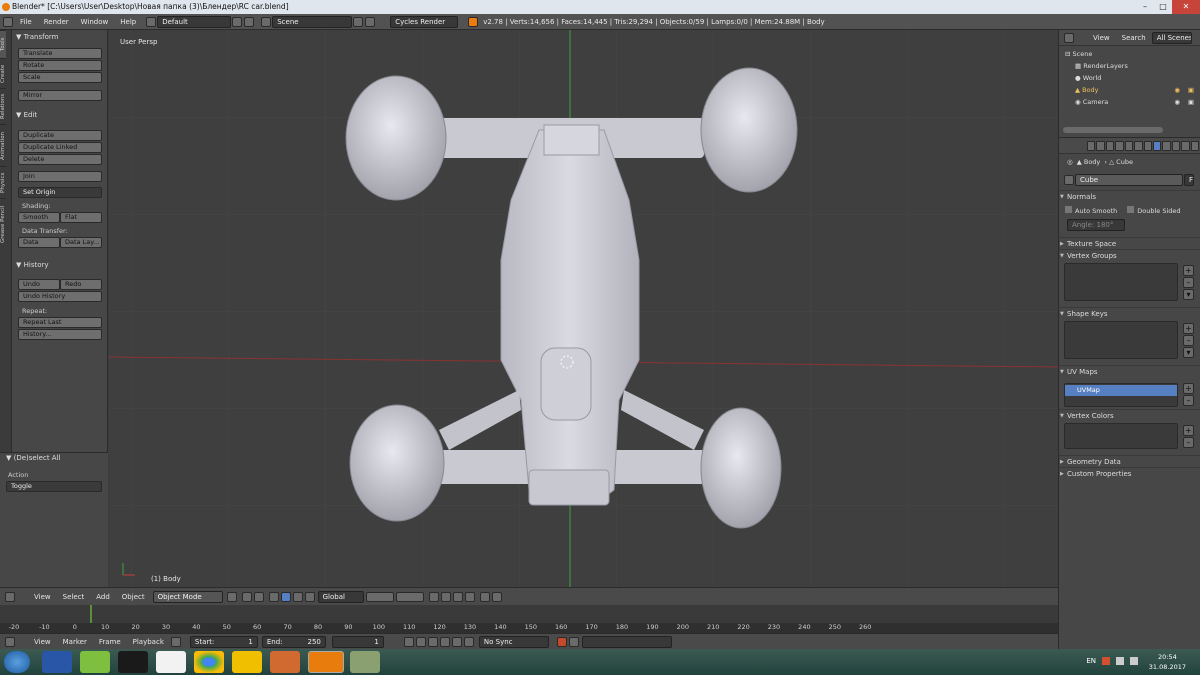  I want to click on wifi-app-icon, so click(95, 662).